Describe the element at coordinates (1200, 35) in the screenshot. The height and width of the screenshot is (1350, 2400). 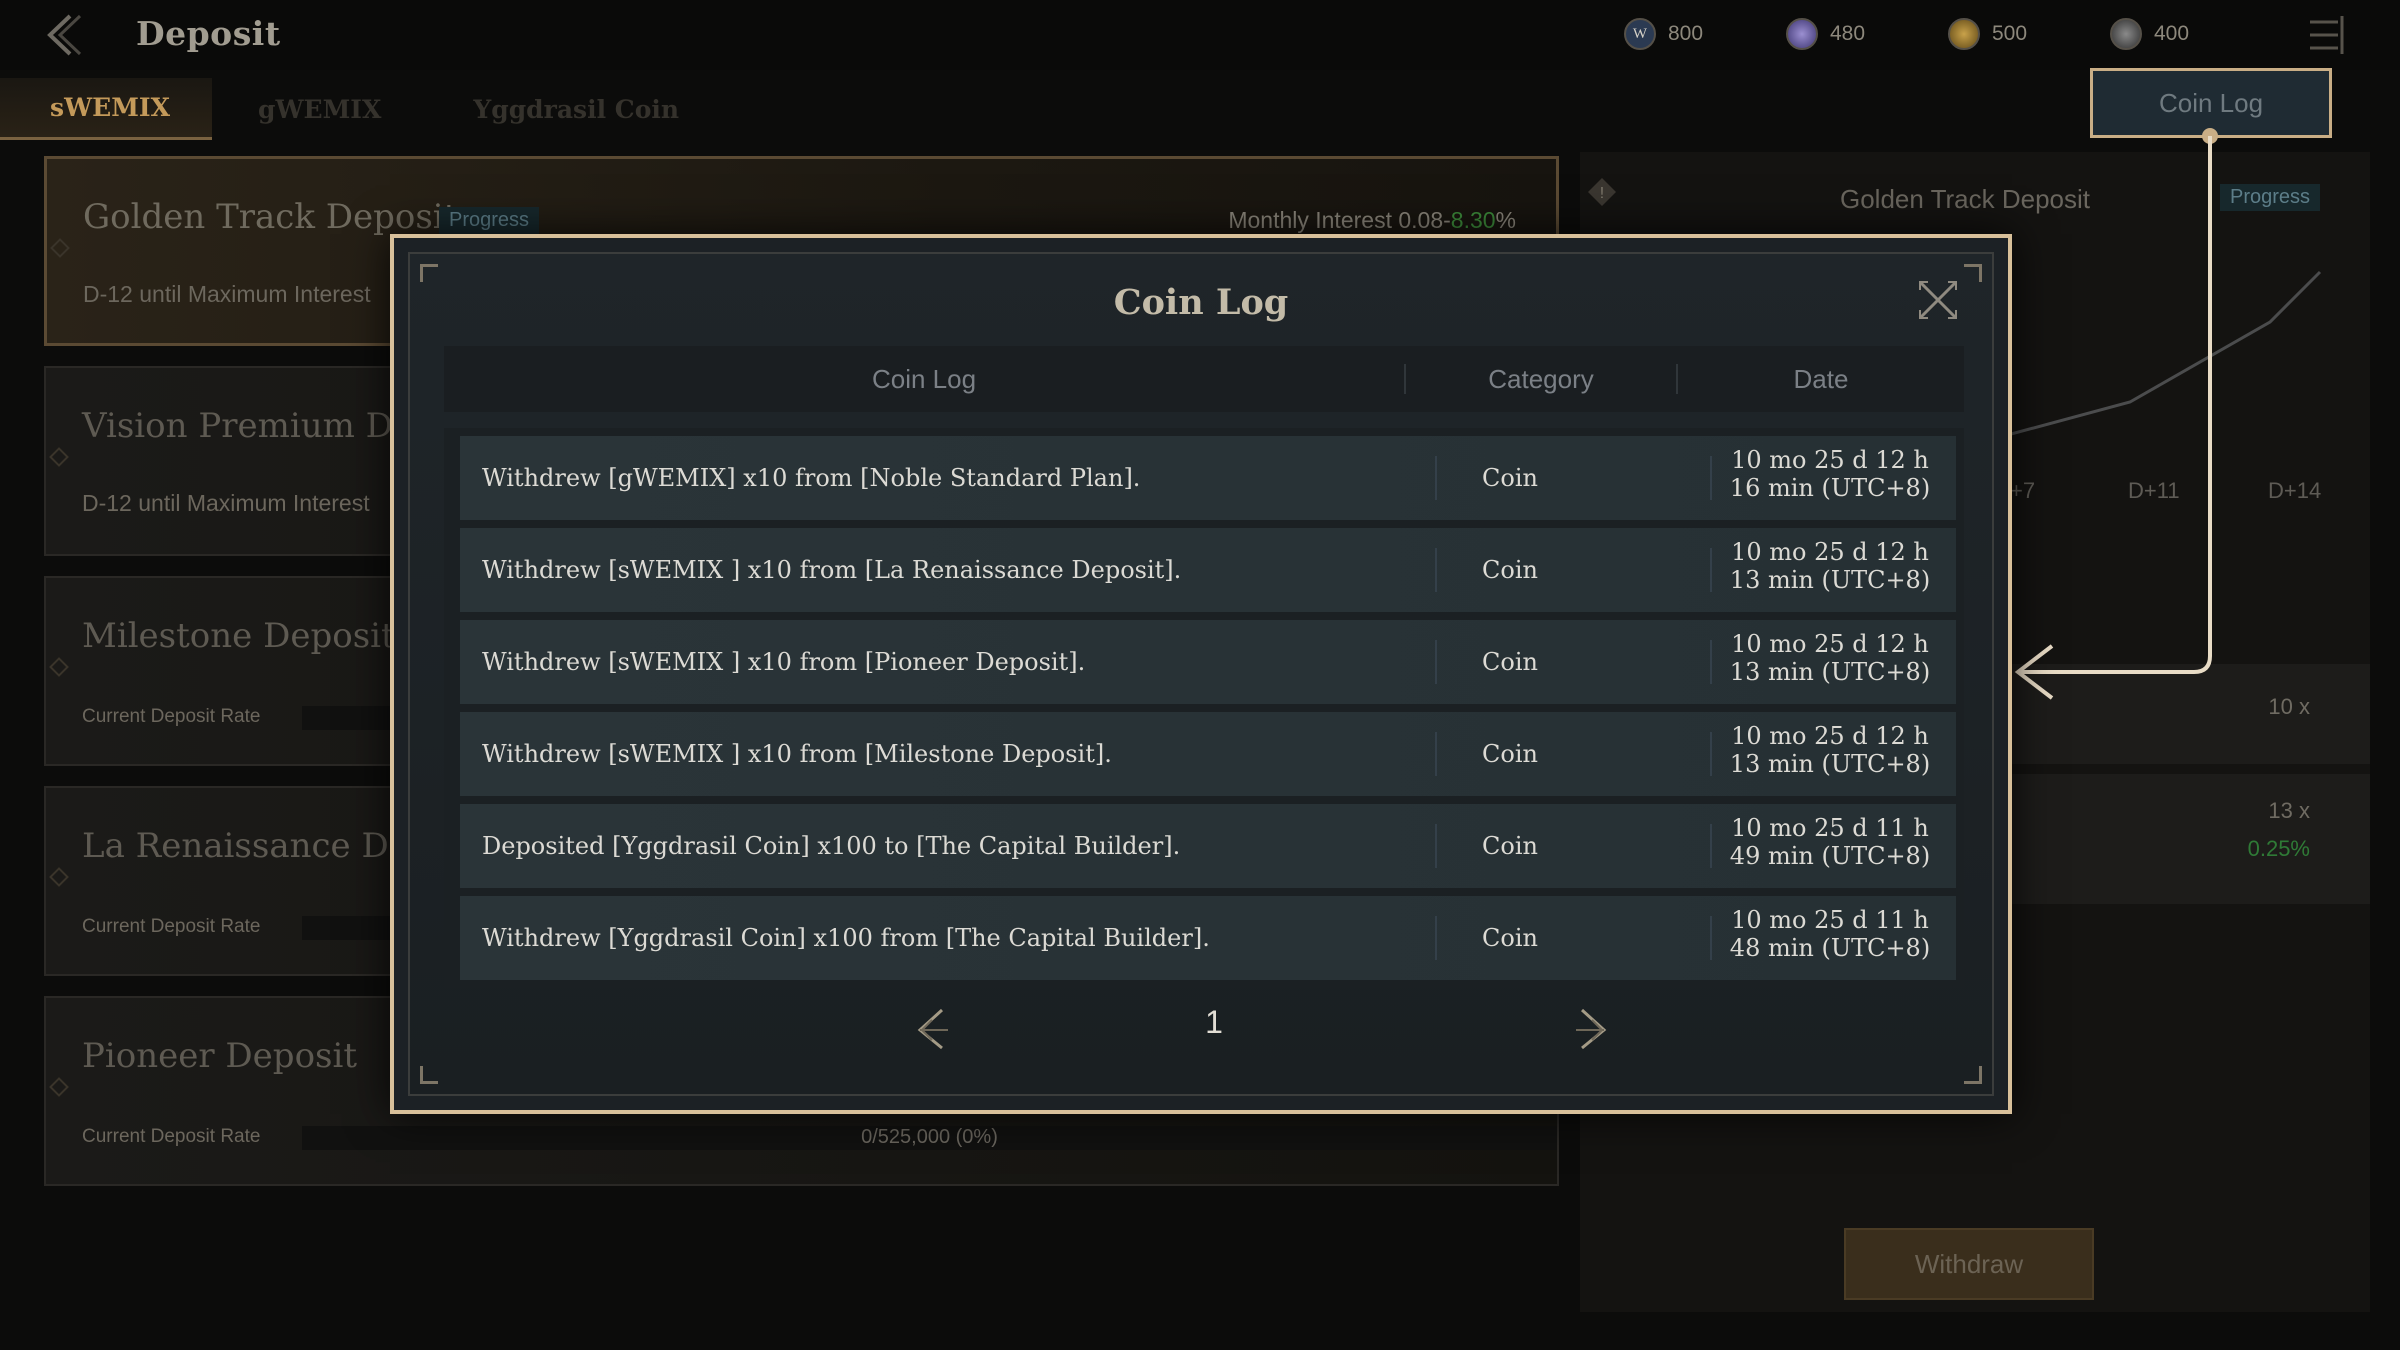
I see `top-bar: Deposit W 800 480 500 400` at that location.